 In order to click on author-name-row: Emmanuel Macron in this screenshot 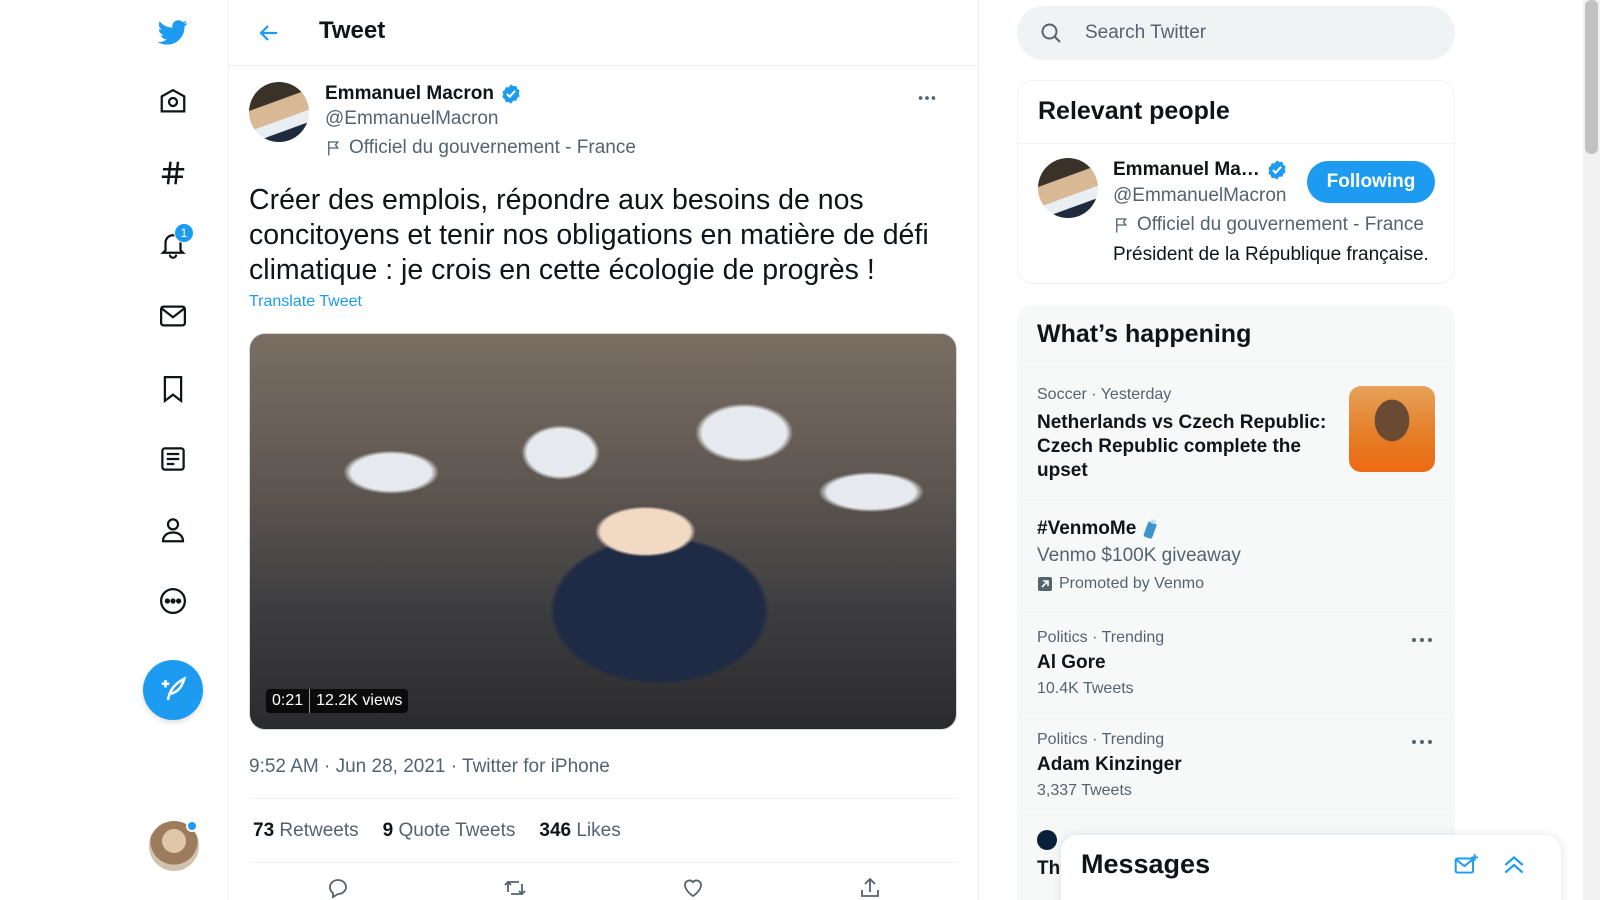, I will do `click(423, 94)`.